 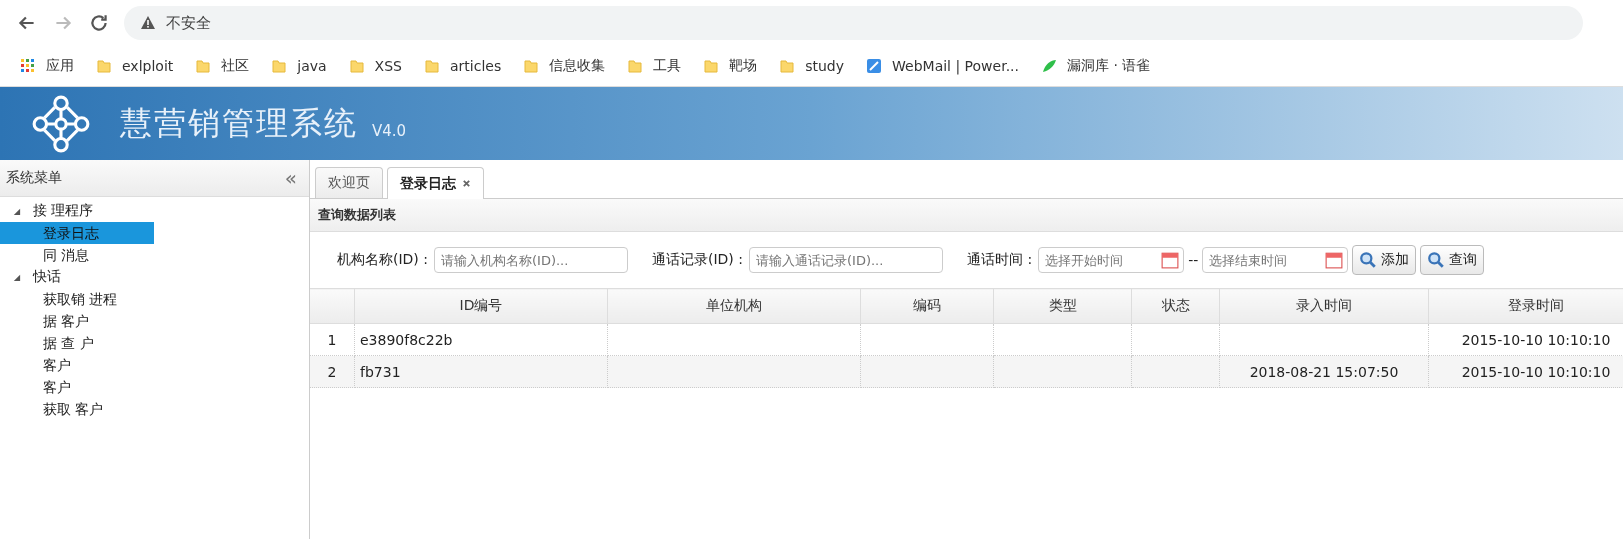 I want to click on leaf-icon, so click(x=1049, y=66).